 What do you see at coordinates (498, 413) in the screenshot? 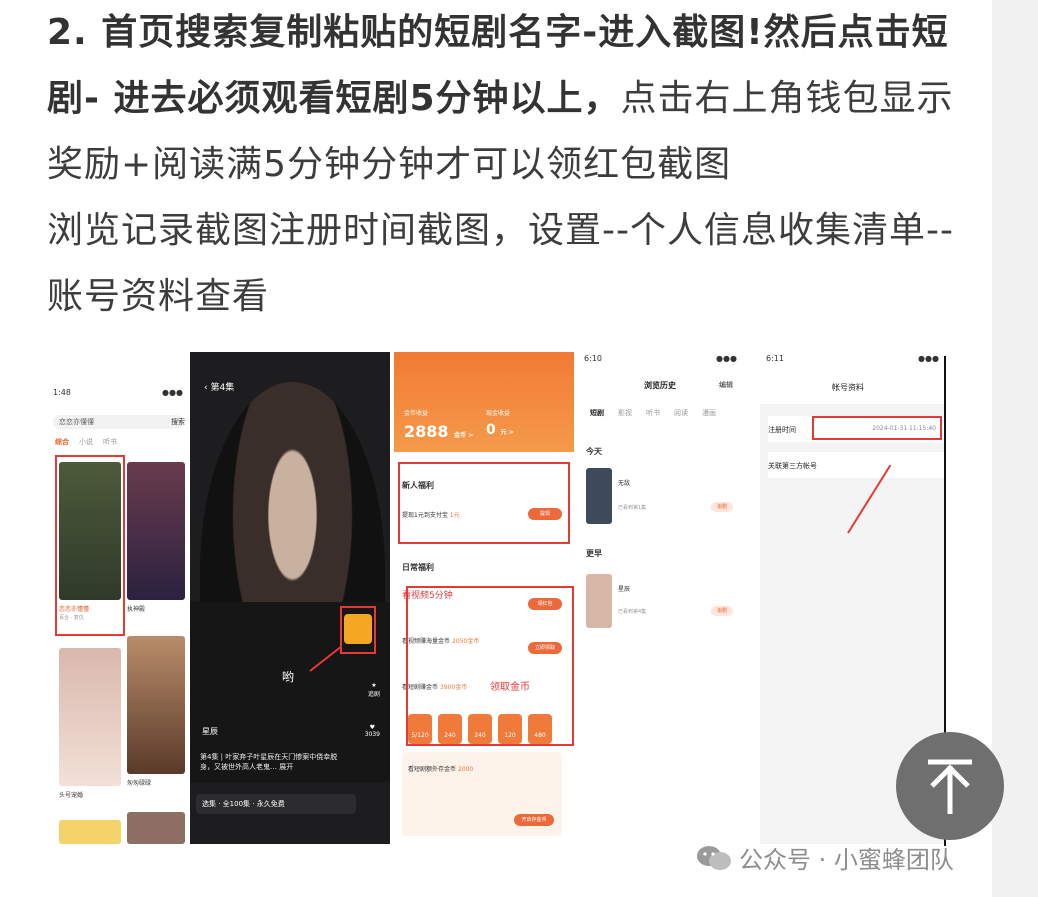
I see `cash-label: 现金收益` at bounding box center [498, 413].